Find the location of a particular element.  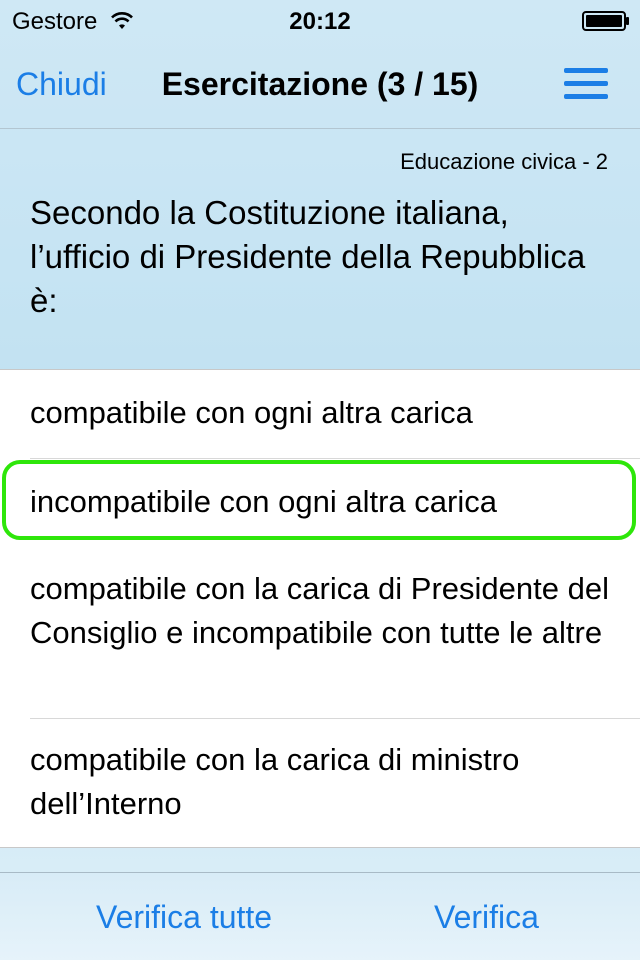

status-time: 20:12 is located at coordinates (320, 21).